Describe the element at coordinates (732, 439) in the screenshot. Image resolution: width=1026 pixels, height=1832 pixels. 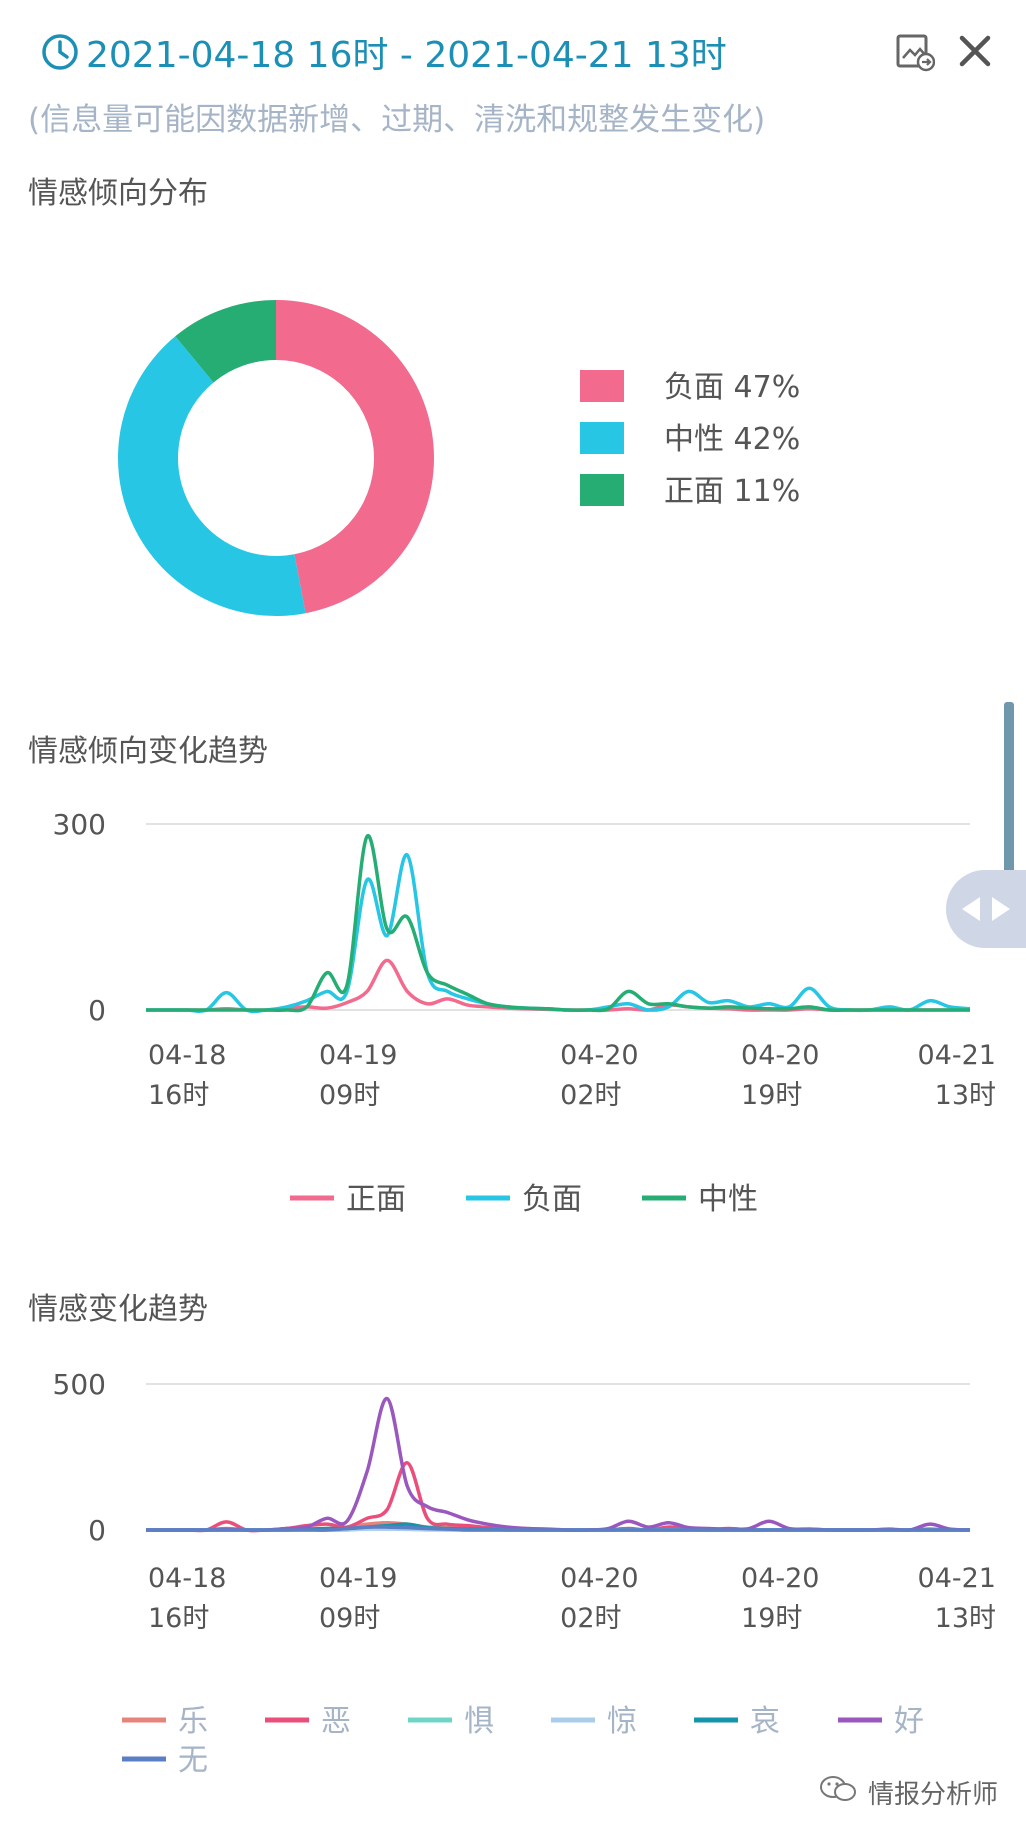
I see `legend-label-中性: 中性 42%` at that location.